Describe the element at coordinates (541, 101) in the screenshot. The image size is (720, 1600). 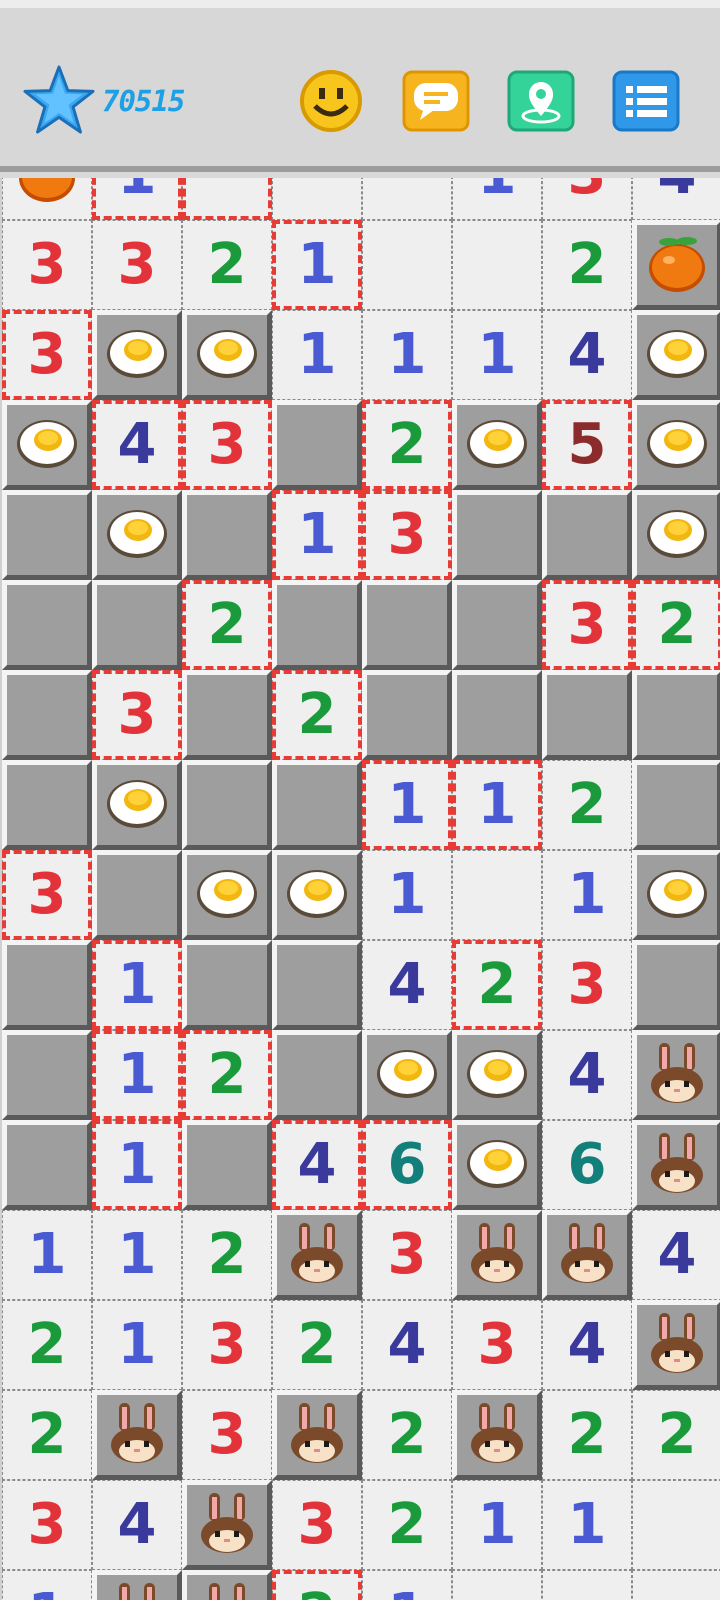
I see `map-location-button` at that location.